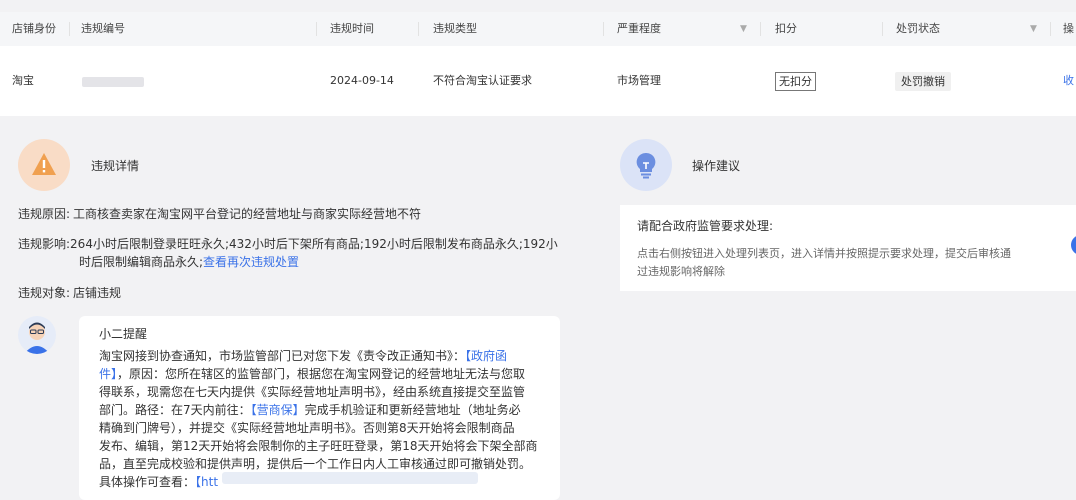 Image resolution: width=1076 pixels, height=500 pixels. What do you see at coordinates (113, 82) in the screenshot?
I see `violation-id-redacted` at bounding box center [113, 82].